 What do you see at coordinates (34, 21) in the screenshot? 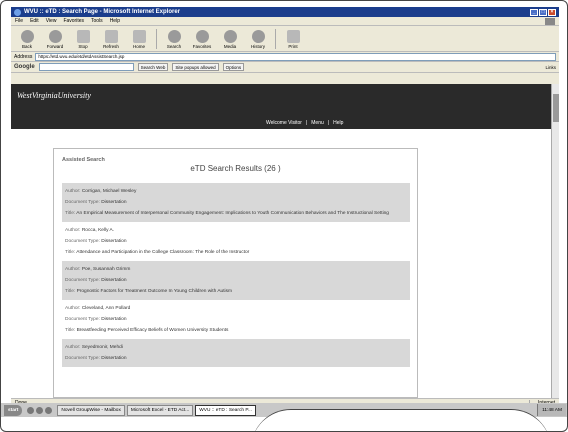
I see `menu-edit: Edit` at bounding box center [34, 21].